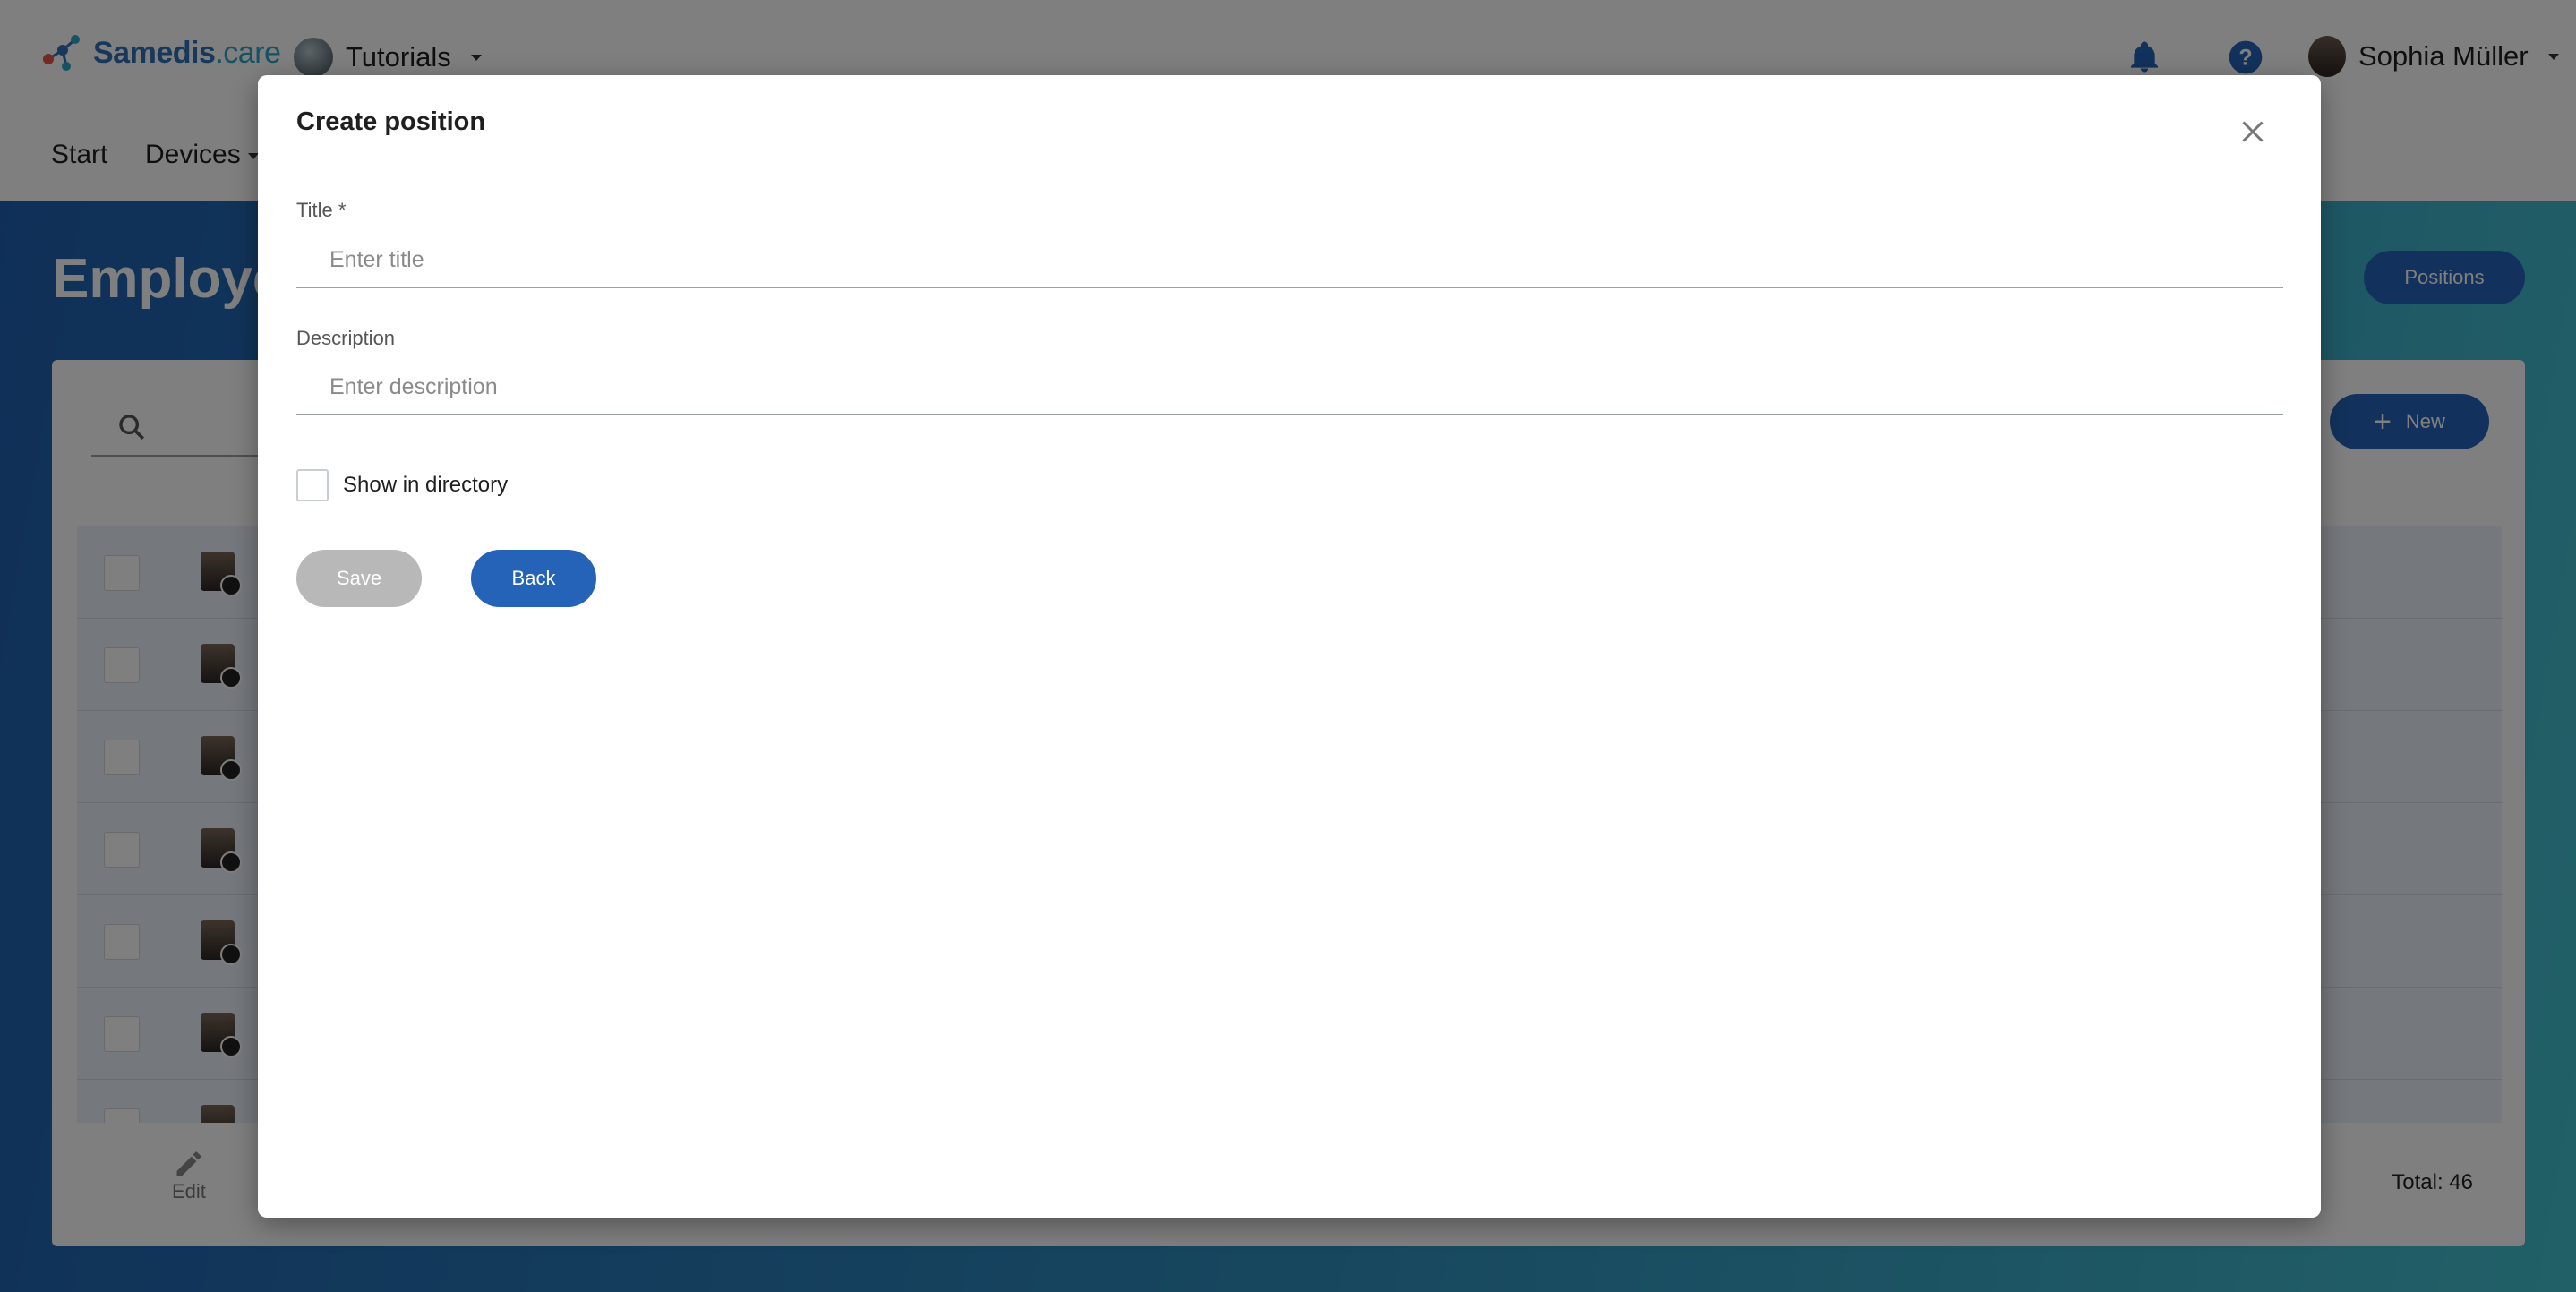  What do you see at coordinates (426, 485) in the screenshot?
I see `show-in-directory-label: Show in directory` at bounding box center [426, 485].